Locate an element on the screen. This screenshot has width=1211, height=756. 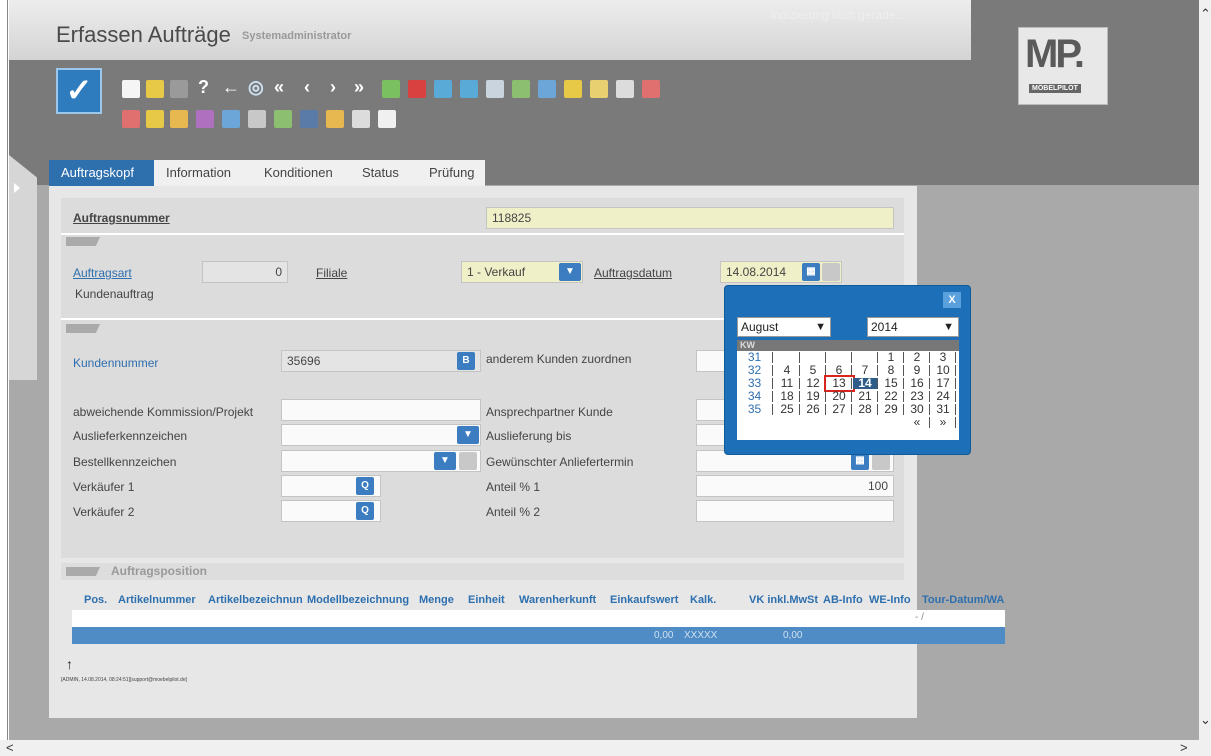
document-arrow-icon is located at coordinates (131, 119).